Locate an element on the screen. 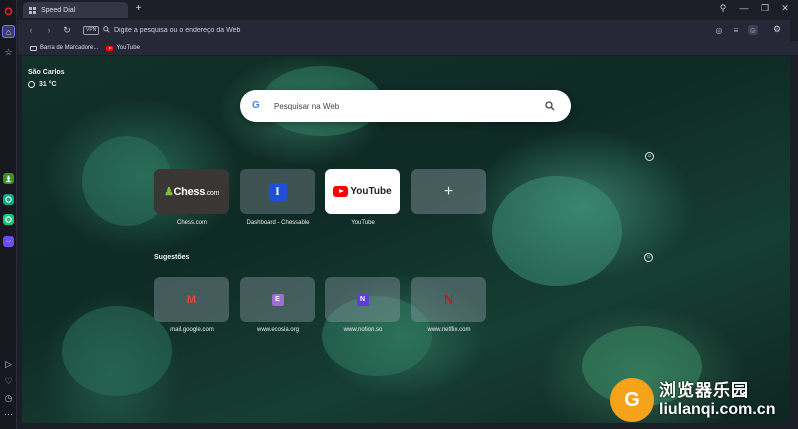  bookmarks-bar: Barra de Marcadore... YouTube is located at coordinates (408, 48).